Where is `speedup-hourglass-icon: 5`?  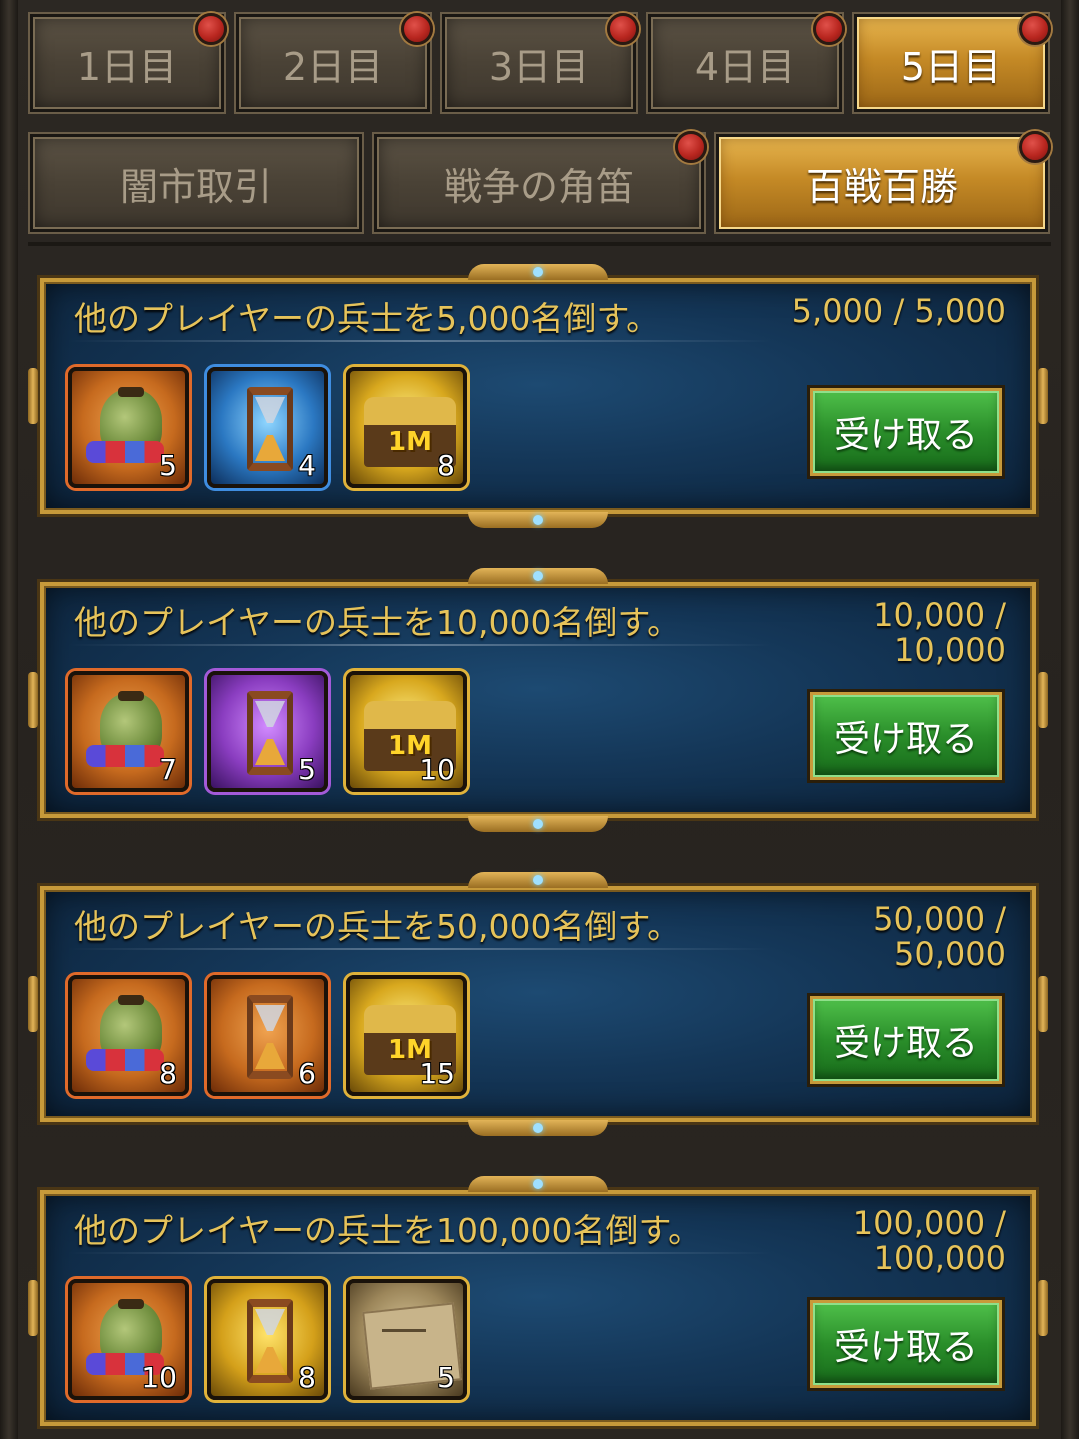
speedup-hourglass-icon: 5 is located at coordinates (267, 731).